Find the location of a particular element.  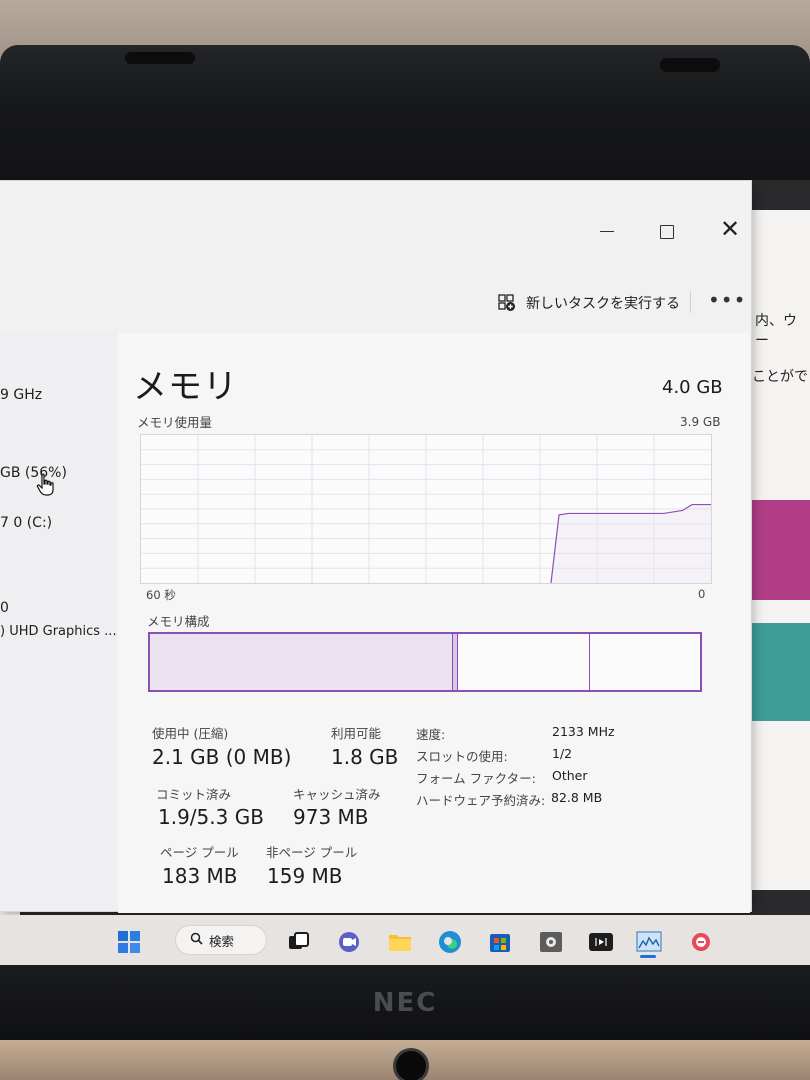

memory-composition-label: メモリ構成 is located at coordinates (178, 621).